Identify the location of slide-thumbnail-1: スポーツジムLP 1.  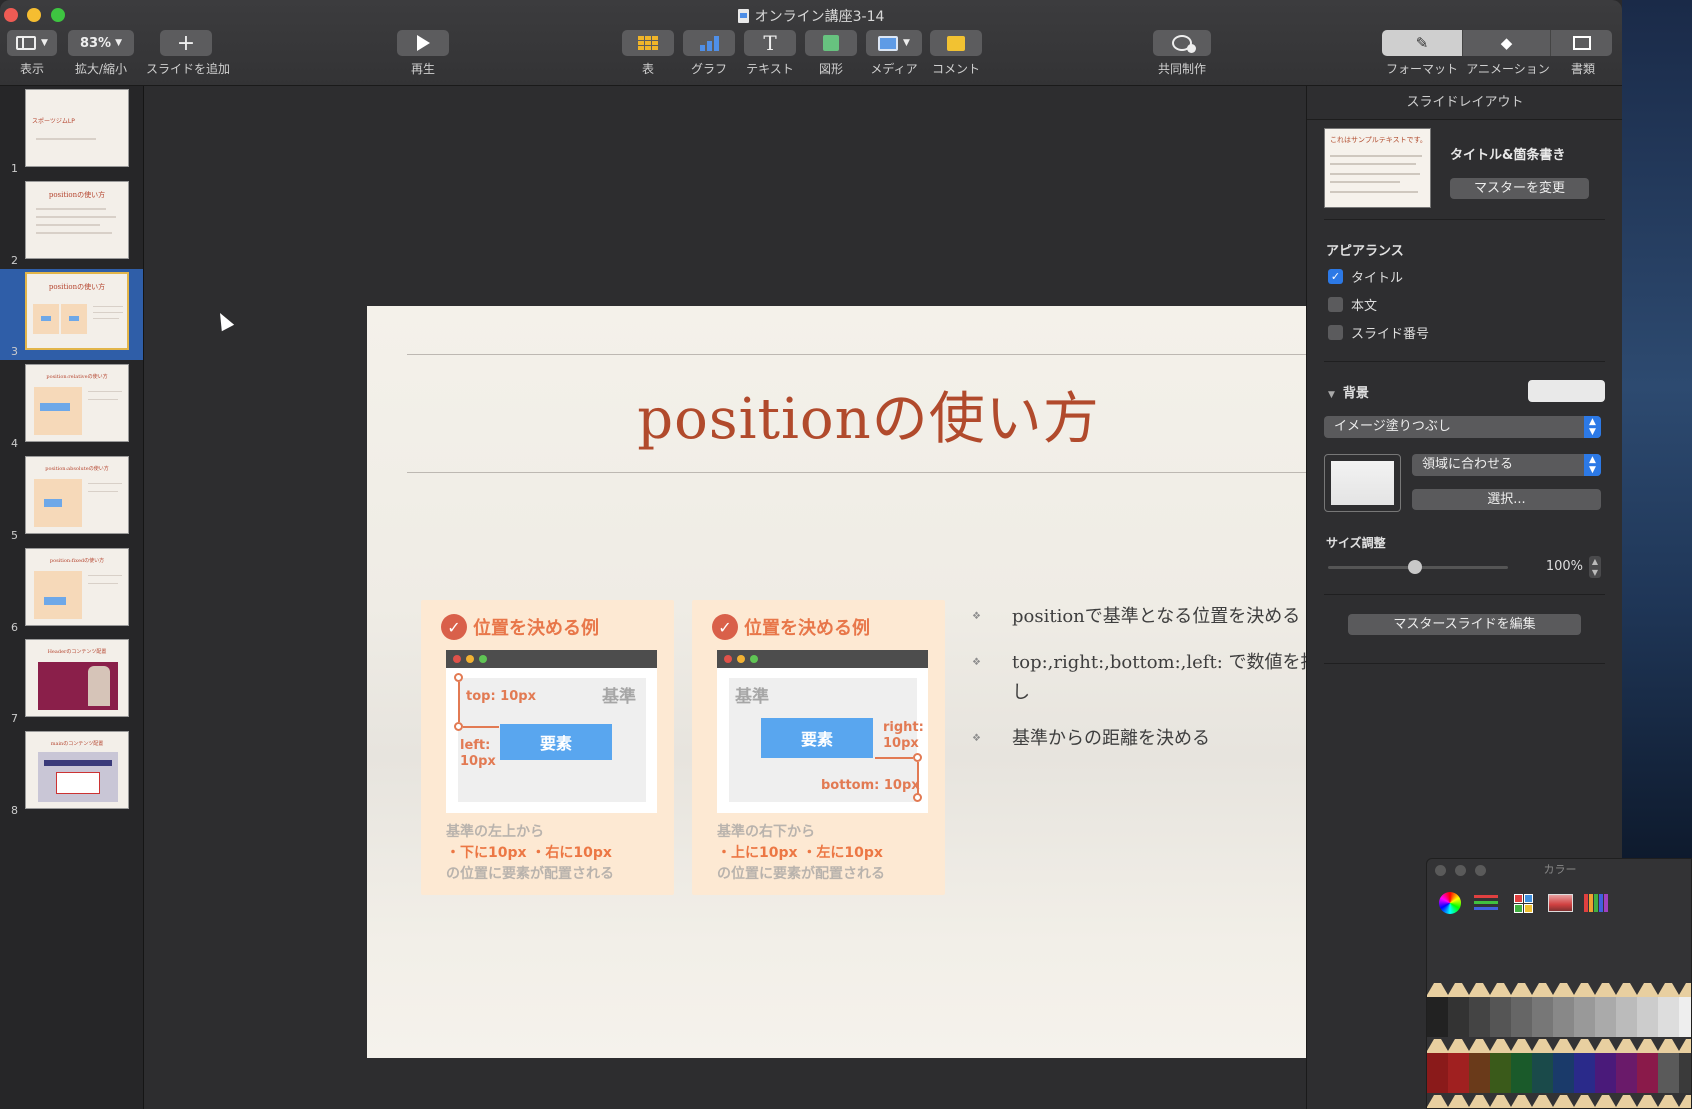
(71, 131).